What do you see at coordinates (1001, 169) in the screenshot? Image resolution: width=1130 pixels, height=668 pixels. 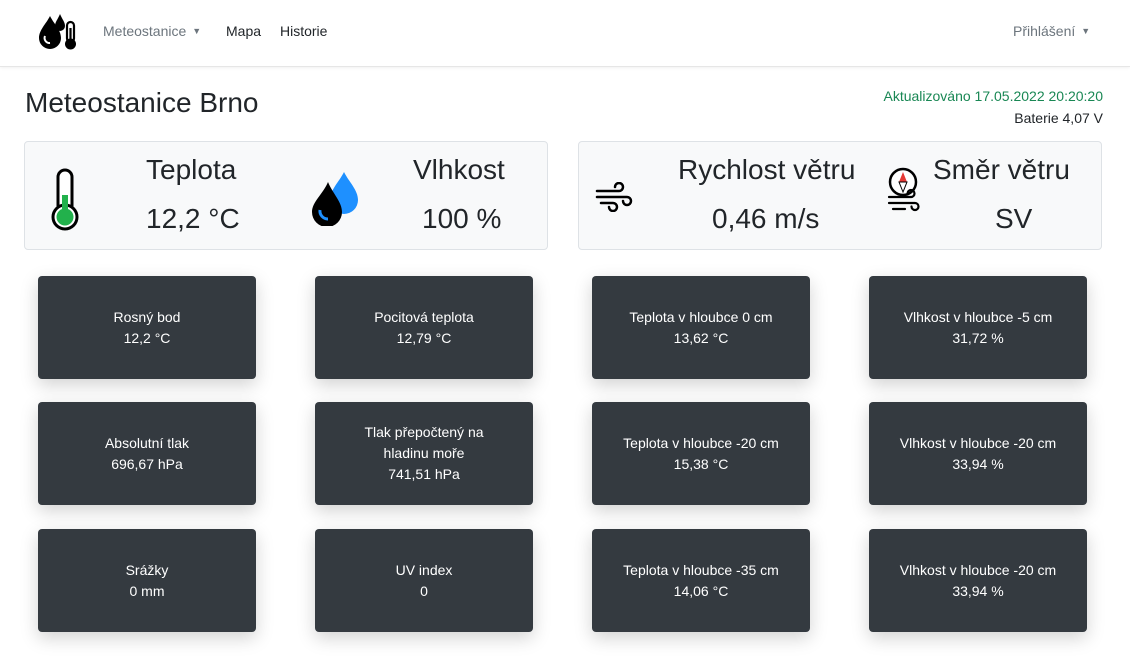 I see `wind-direction-label: Směr větru` at bounding box center [1001, 169].